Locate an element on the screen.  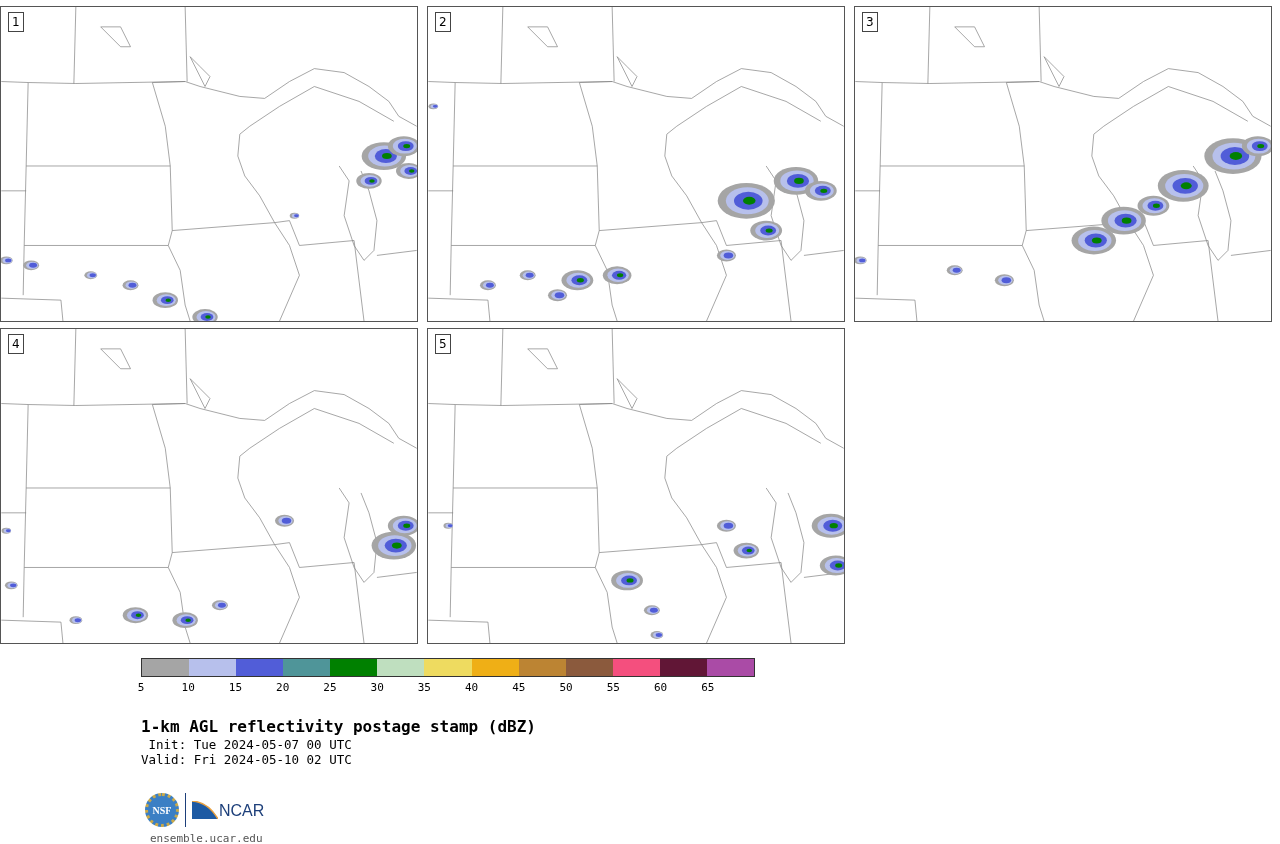
website-url: ensemble.ucar.edu is located at coordinates (207, 837).